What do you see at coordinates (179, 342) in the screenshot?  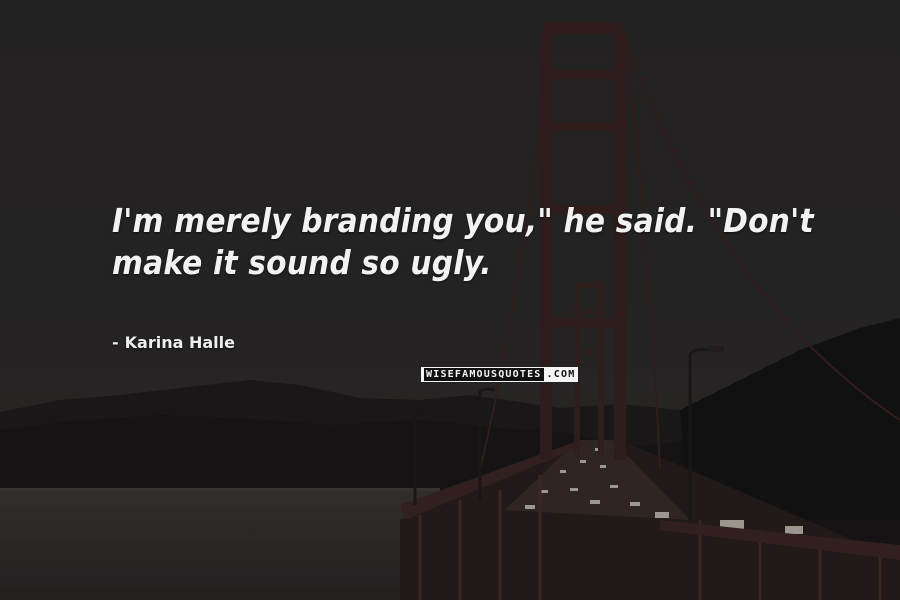 I see `author-name: Karina Halle` at bounding box center [179, 342].